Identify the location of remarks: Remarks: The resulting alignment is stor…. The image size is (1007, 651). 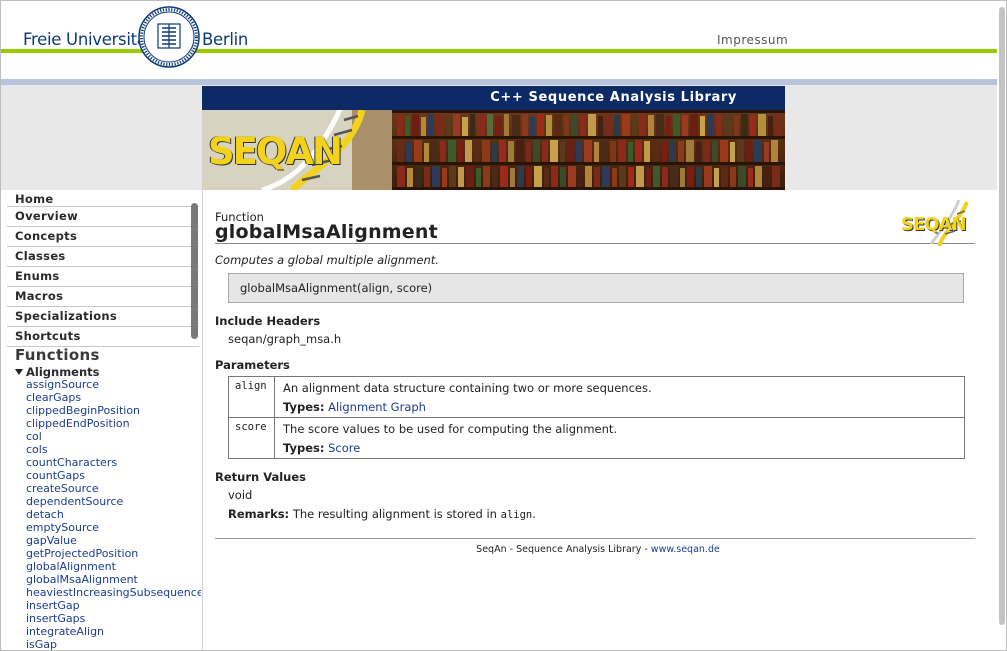
(382, 514).